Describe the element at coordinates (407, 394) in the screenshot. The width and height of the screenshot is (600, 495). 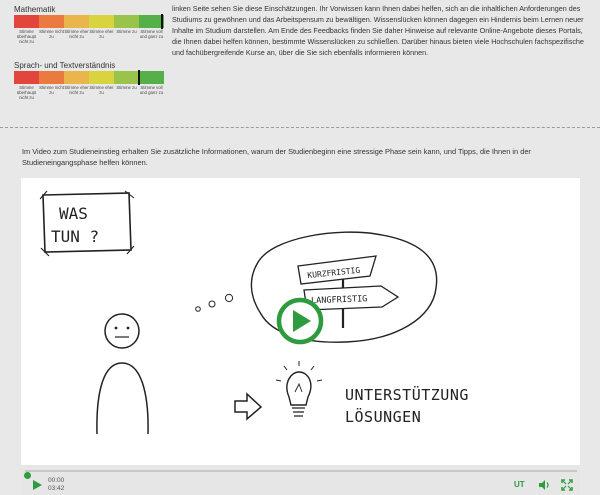
I see `video-text-support: UNTERSTÜTZUNG` at that location.